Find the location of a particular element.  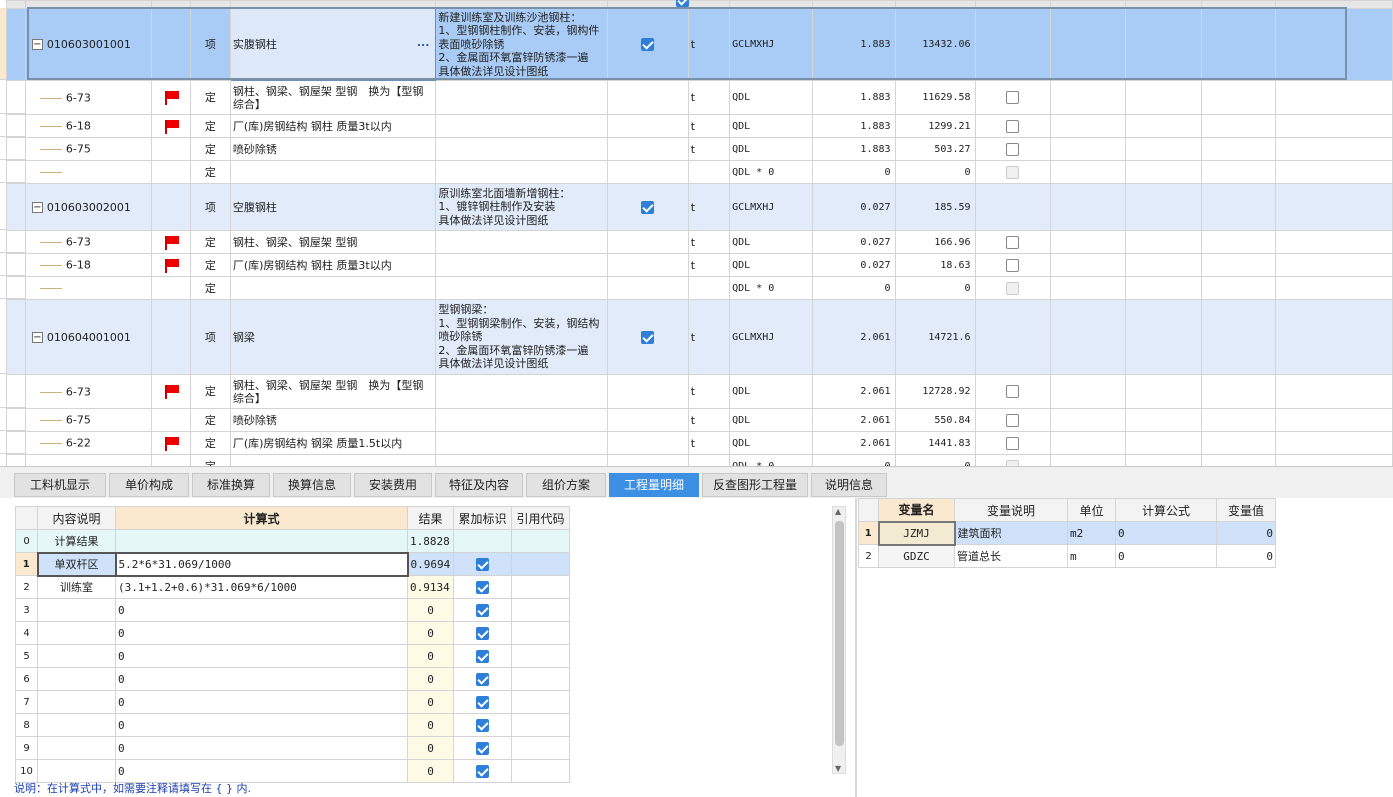

calc-row: 7 00 is located at coordinates (292, 702).